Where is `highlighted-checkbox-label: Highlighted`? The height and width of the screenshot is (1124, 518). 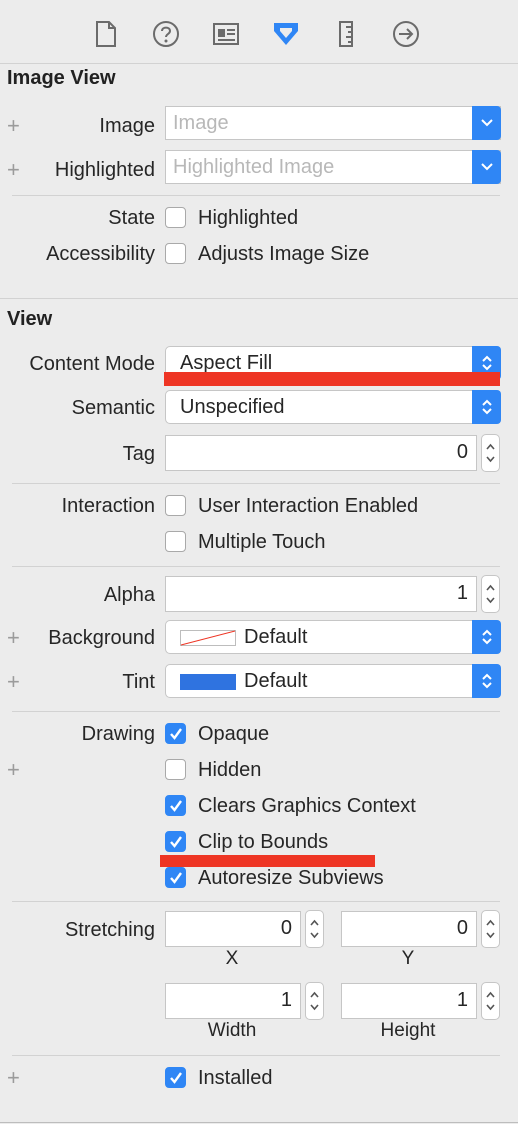
highlighted-checkbox-label: Highlighted is located at coordinates (248, 218).